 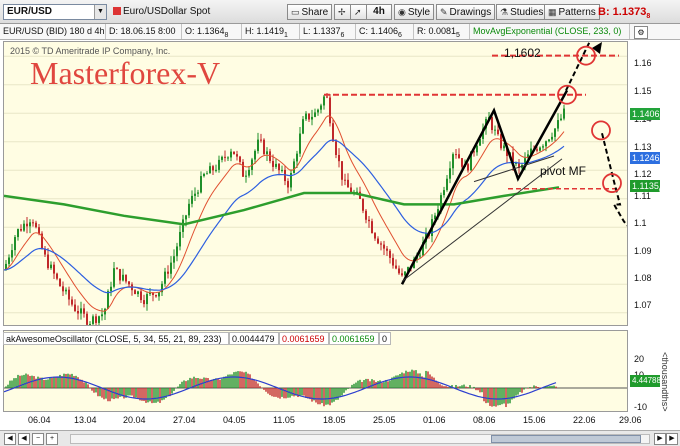 I want to click on series-label: EUR/USD (BID) 180 d 4h, so click(x=53, y=31).